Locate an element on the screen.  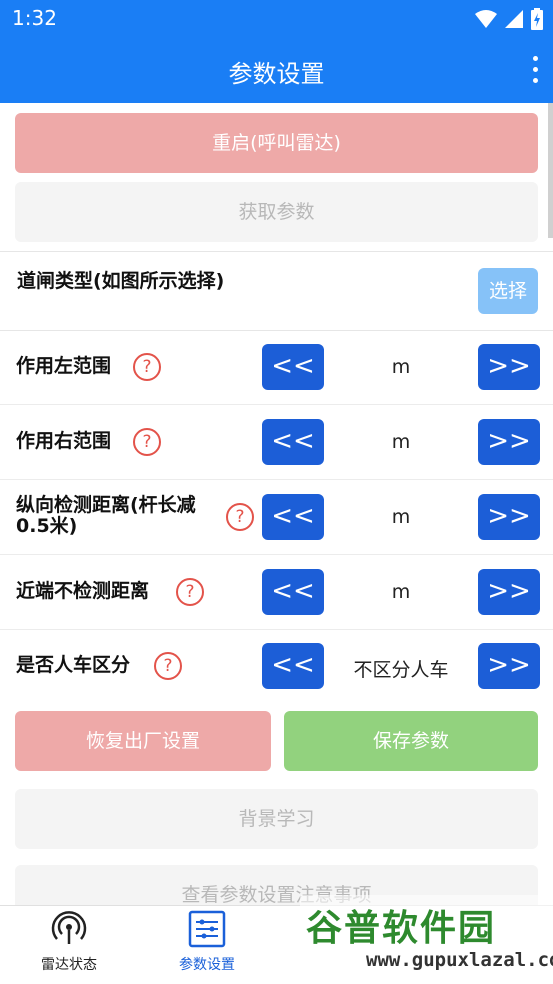
param-row-vertical-distance: 纵向检测距离(杆长减0.5米) ? << m >> is located at coordinates (276, 517).